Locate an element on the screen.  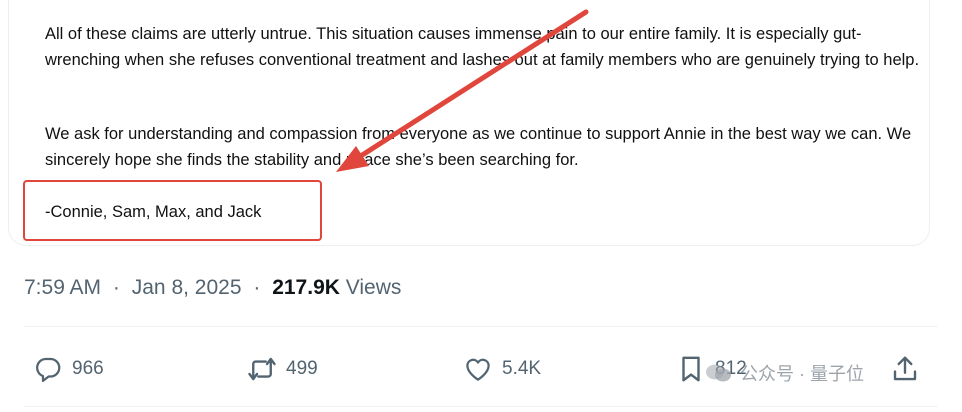
like-button: 5.4K is located at coordinates (502, 369).